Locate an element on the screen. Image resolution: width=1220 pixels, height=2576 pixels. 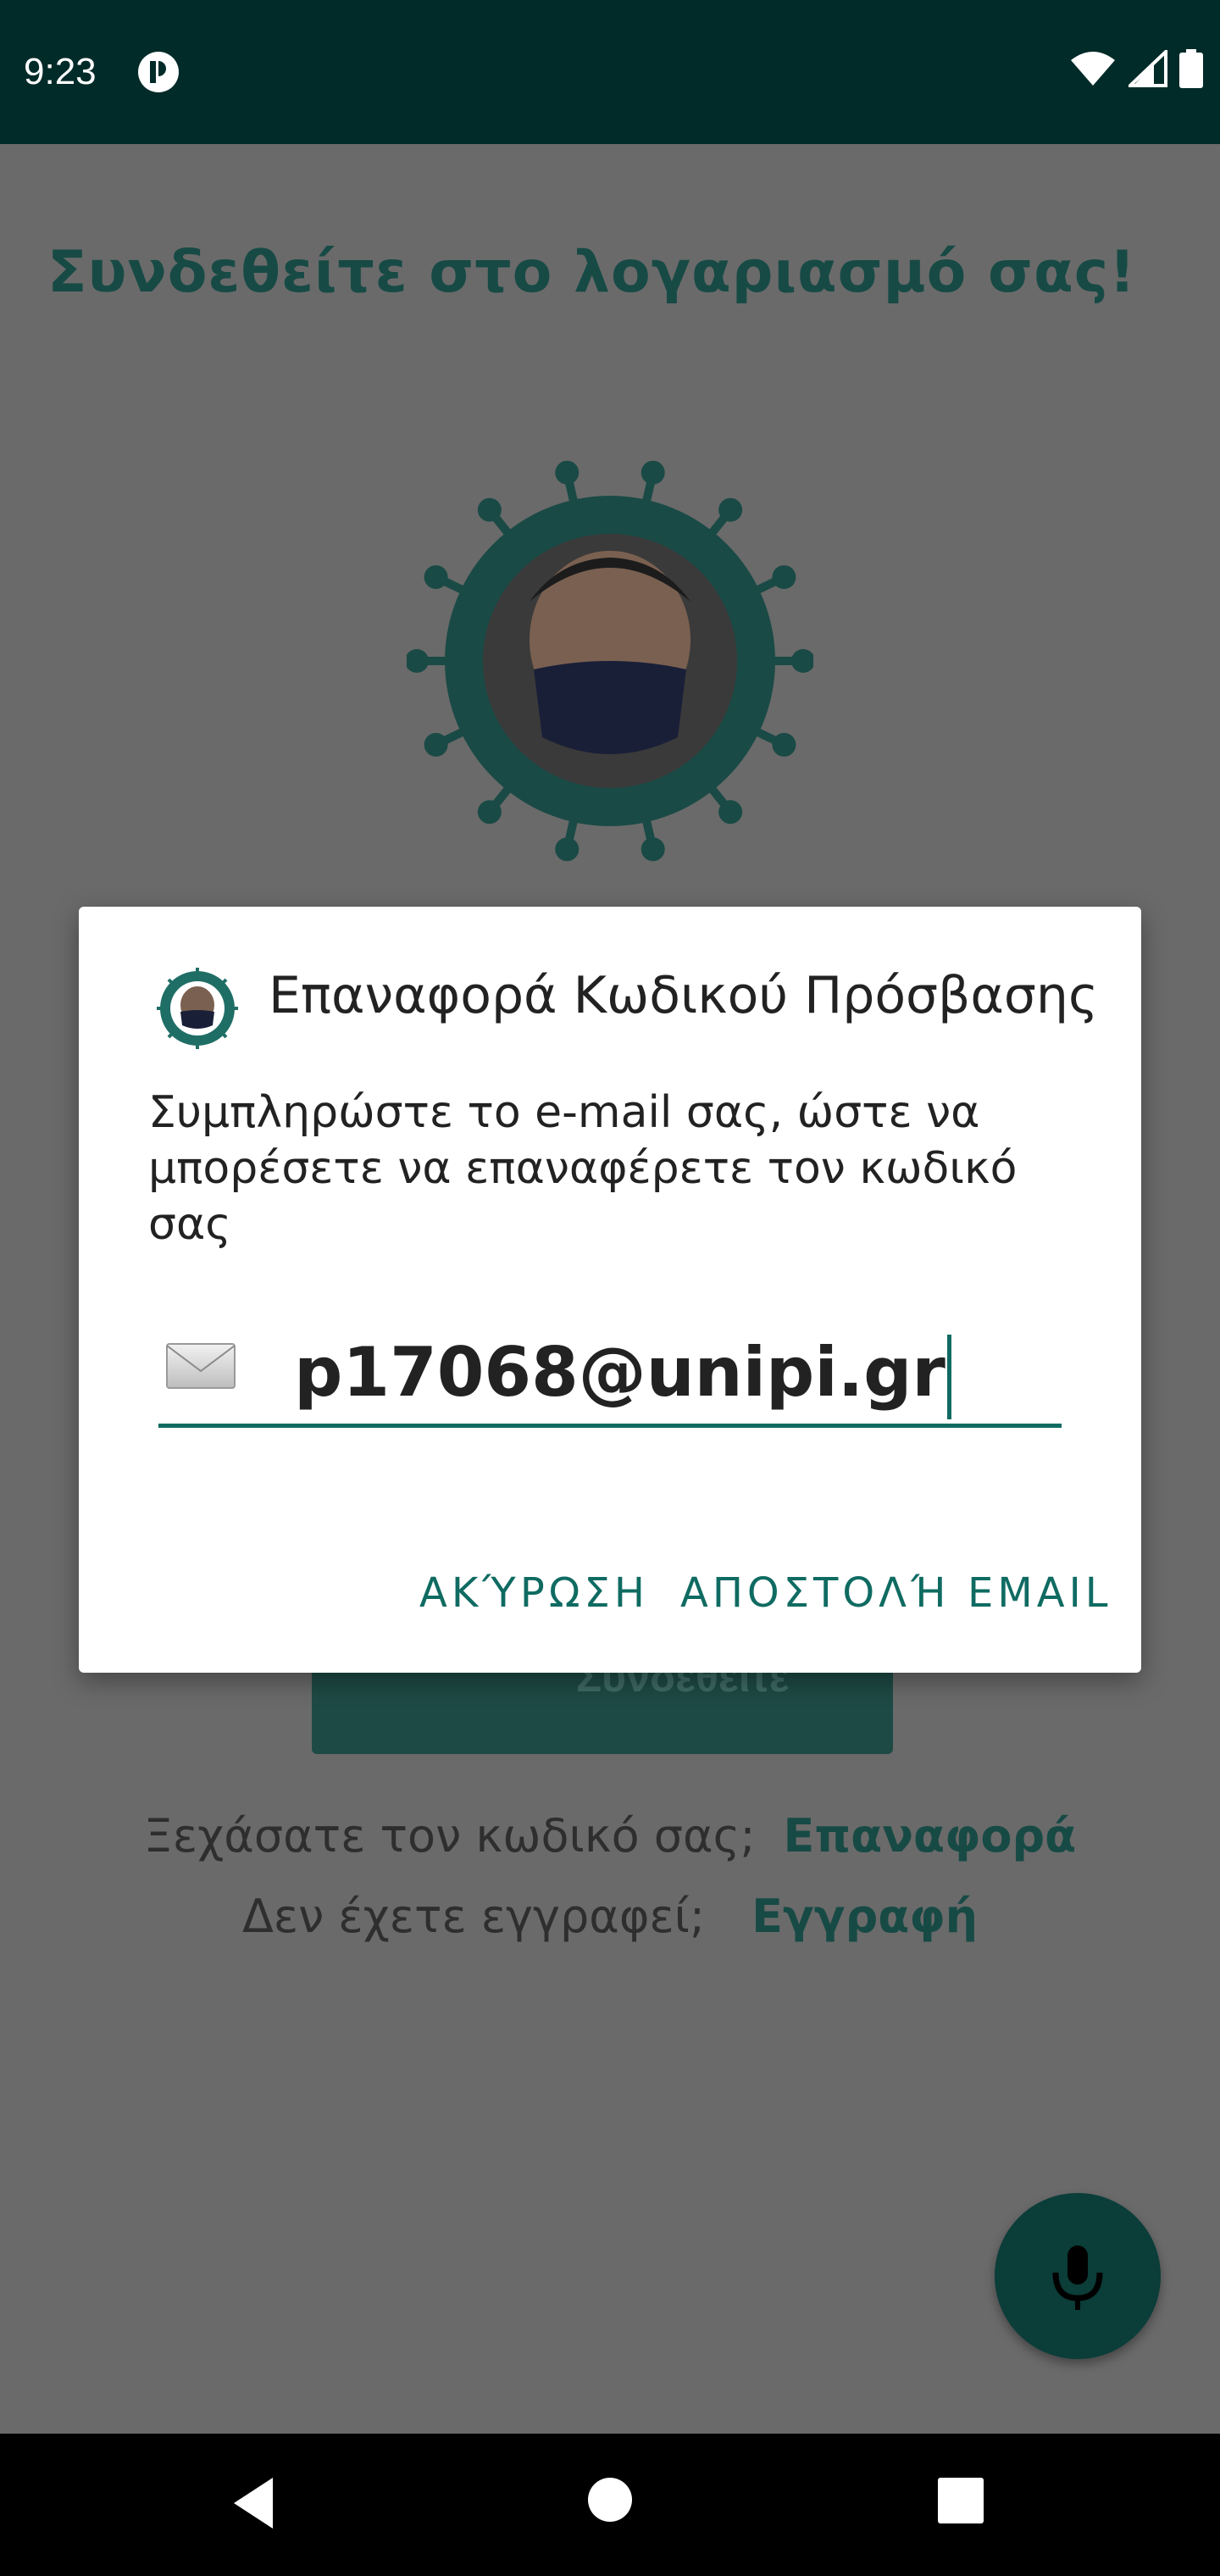
email-input: p17068@unipi.gr is located at coordinates (610, 1373).